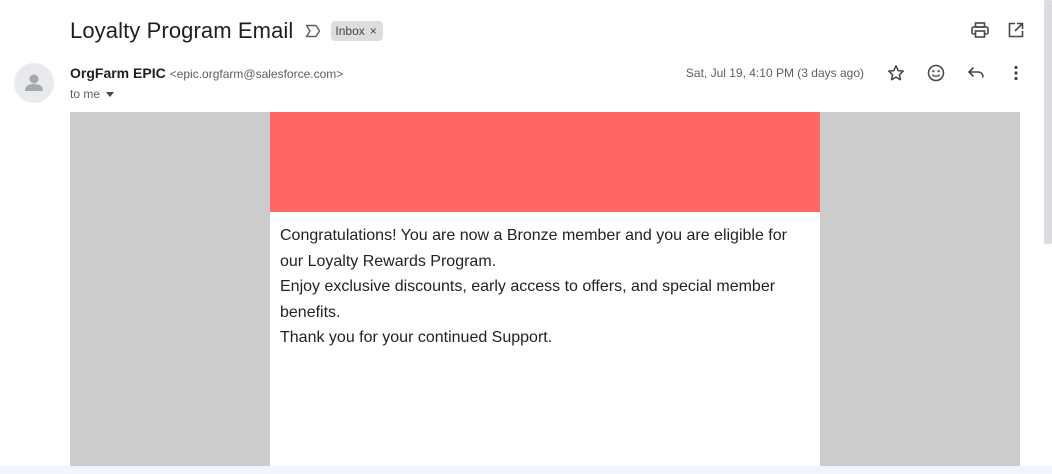  I want to click on sender-avatar, so click(34, 83).